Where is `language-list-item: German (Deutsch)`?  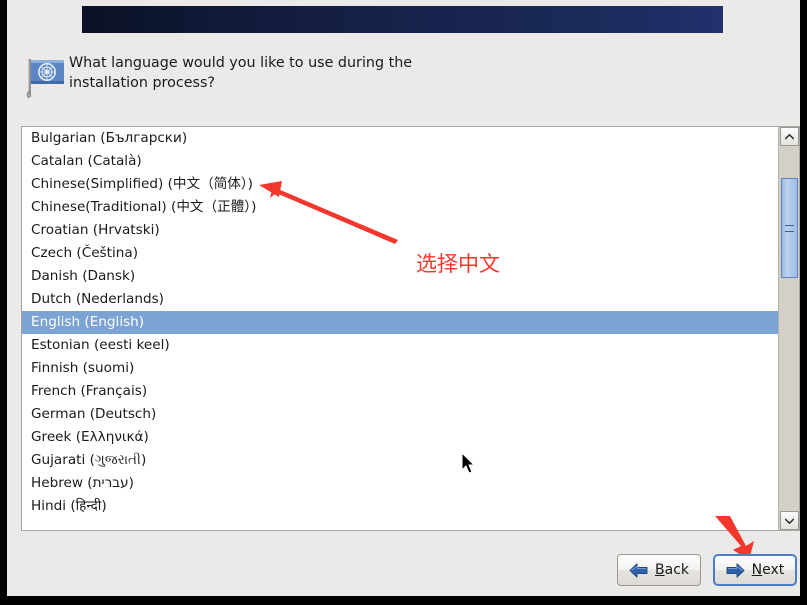
language-list-item: German (Deutsch) is located at coordinates (400, 414).